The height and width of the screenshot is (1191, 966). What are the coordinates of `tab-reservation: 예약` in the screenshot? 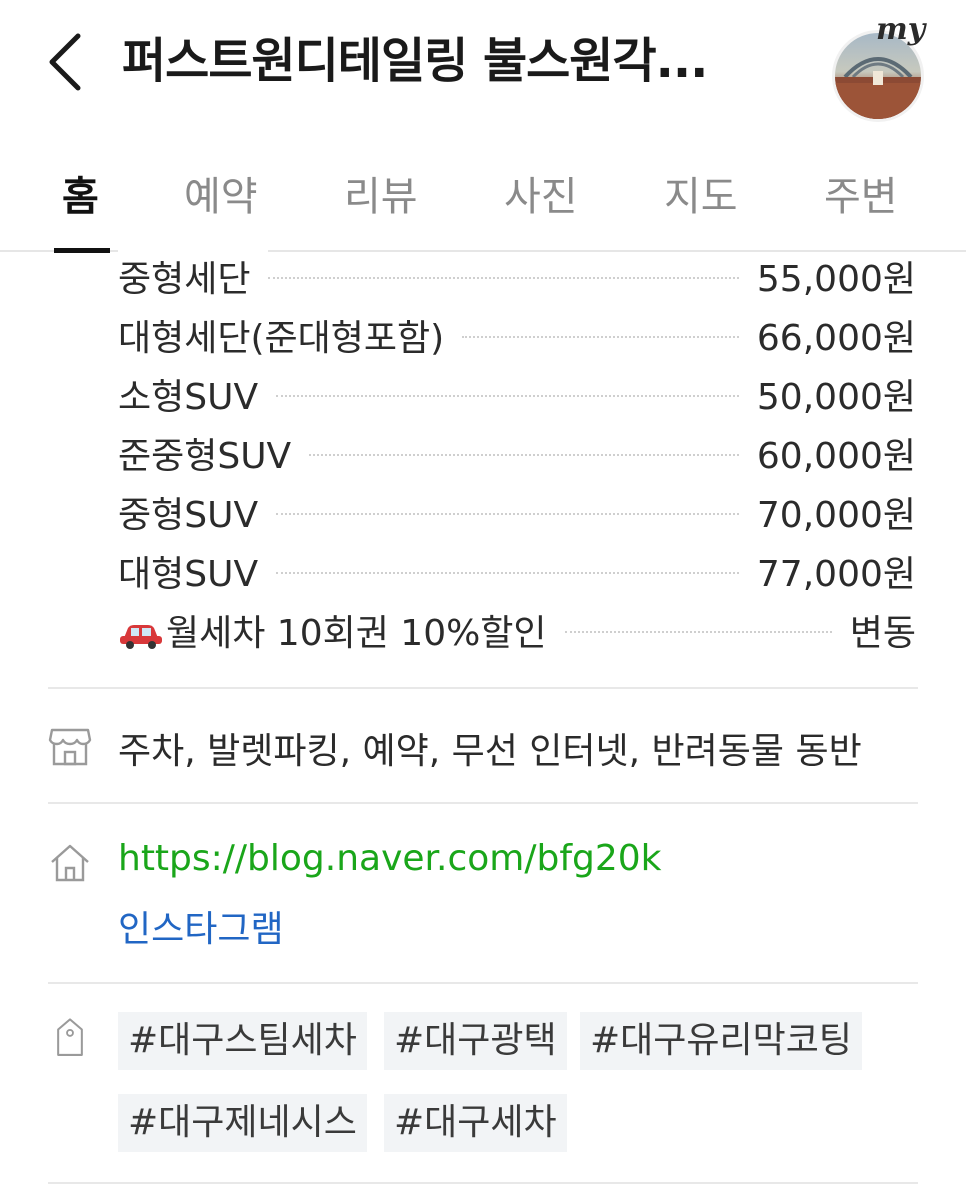 It's located at (221, 193).